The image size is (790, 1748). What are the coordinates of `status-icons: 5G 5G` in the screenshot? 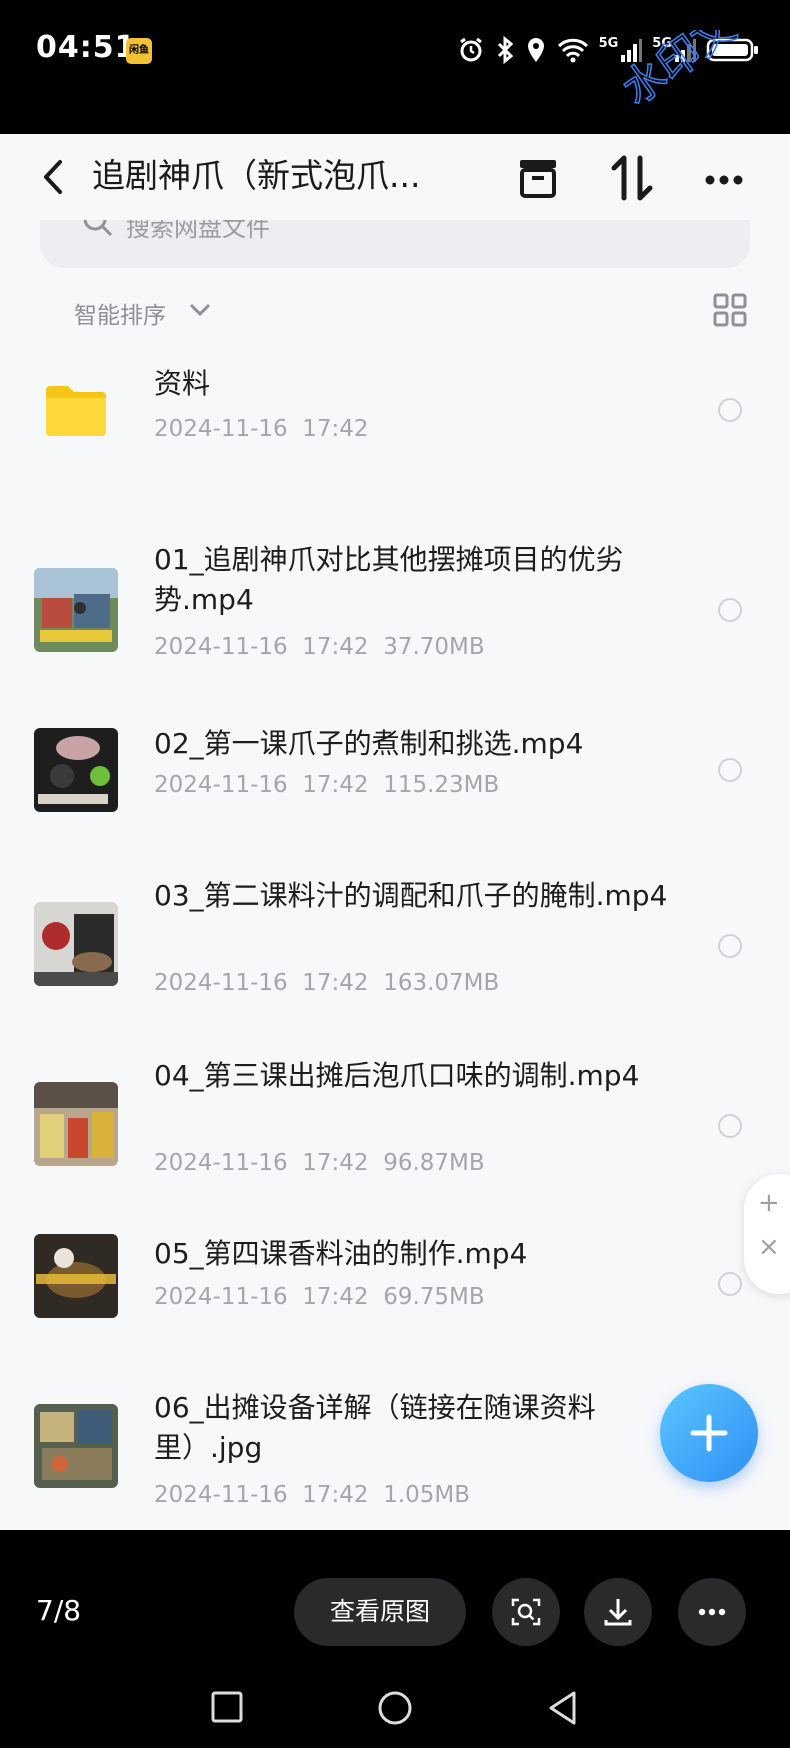 It's located at (608, 50).